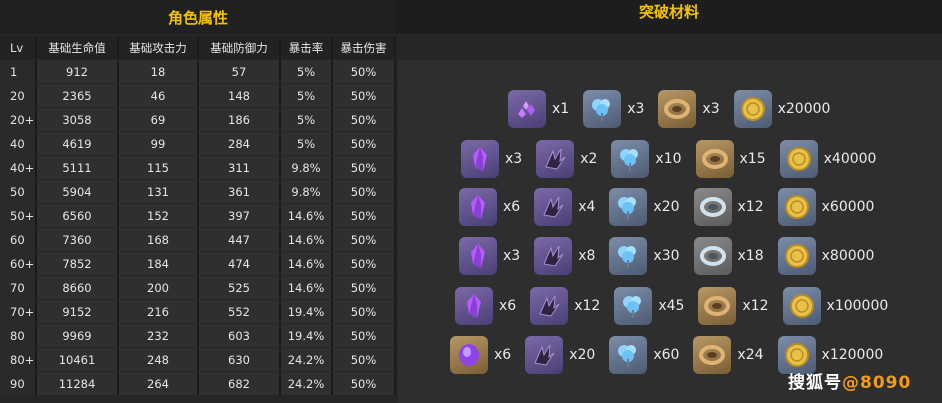 This screenshot has height=403, width=942. What do you see at coordinates (198, 239) in the screenshot?
I see `stats-row: 60 7360 168 447 14.6% 50%` at bounding box center [198, 239].